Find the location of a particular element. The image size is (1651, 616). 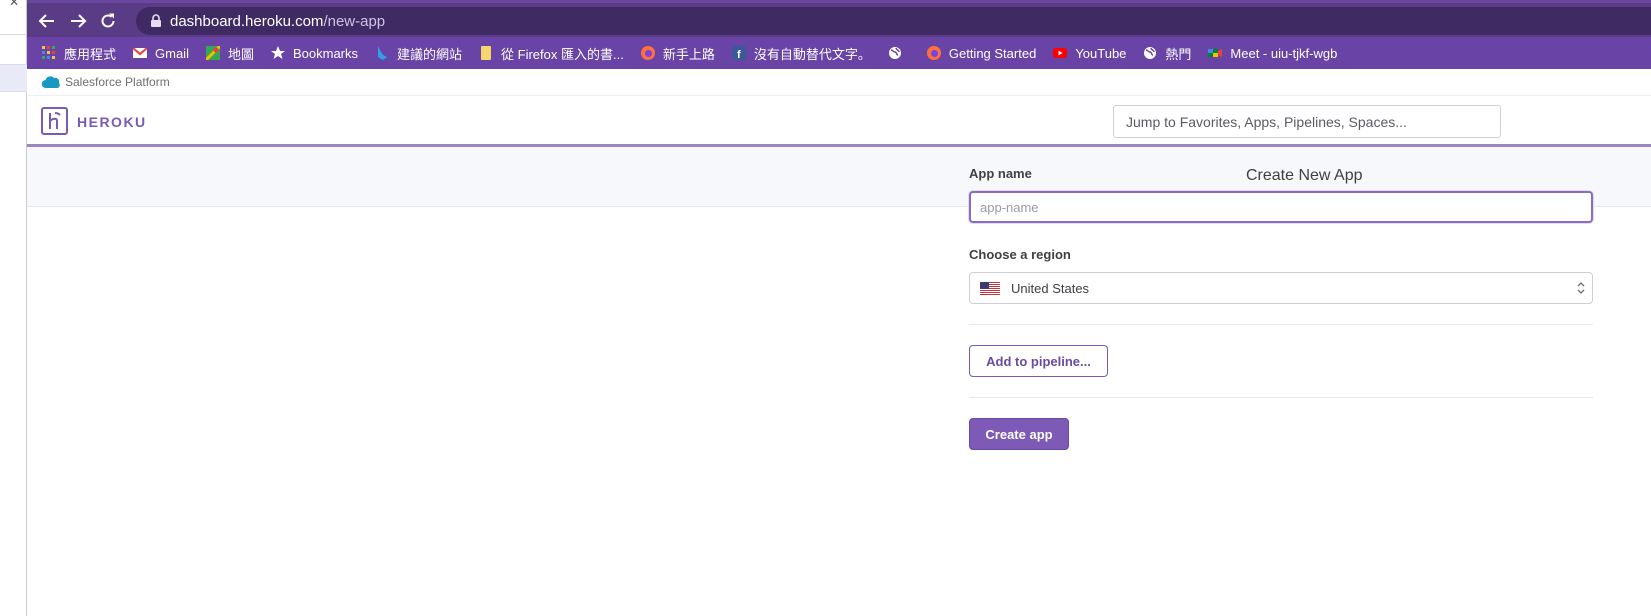

arrow-right-icon is located at coordinates (79, 21).